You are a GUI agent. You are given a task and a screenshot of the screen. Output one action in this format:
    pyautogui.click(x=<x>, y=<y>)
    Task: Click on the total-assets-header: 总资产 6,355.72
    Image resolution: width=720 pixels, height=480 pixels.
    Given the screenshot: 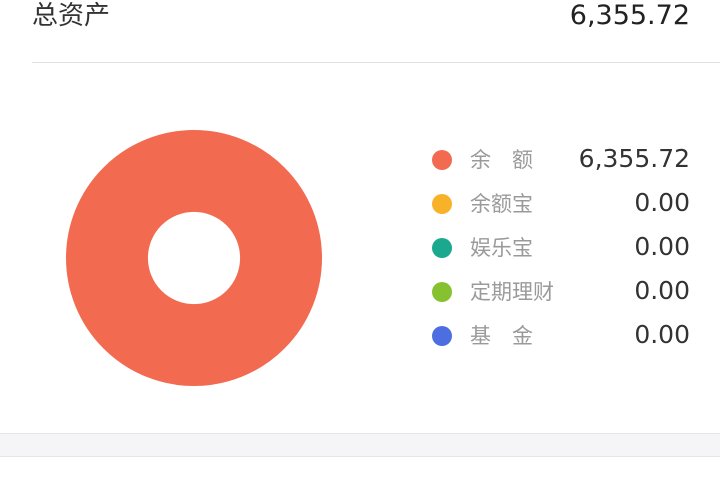 What is the action you would take?
    pyautogui.click(x=360, y=31)
    